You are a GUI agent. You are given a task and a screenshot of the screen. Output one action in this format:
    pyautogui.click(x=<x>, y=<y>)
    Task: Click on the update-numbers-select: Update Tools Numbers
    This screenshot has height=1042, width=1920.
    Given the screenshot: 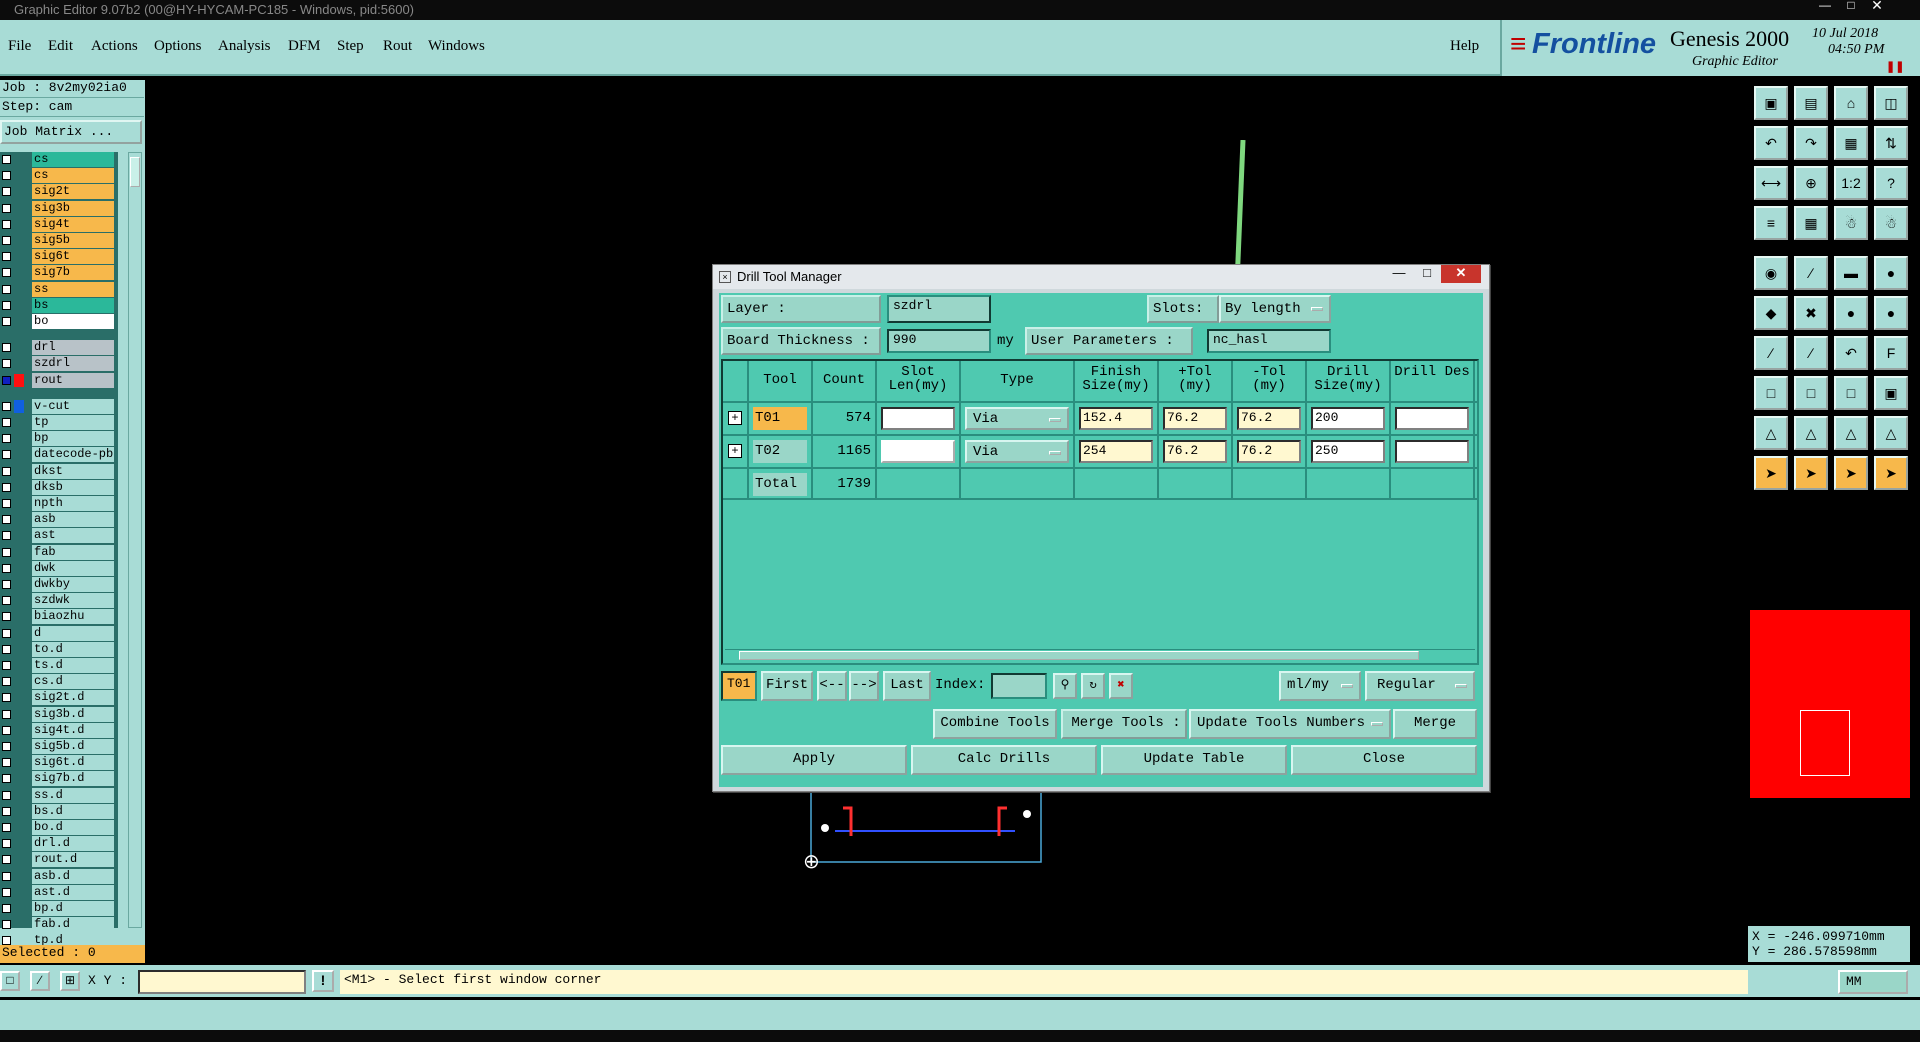 What is the action you would take?
    pyautogui.click(x=1290, y=724)
    